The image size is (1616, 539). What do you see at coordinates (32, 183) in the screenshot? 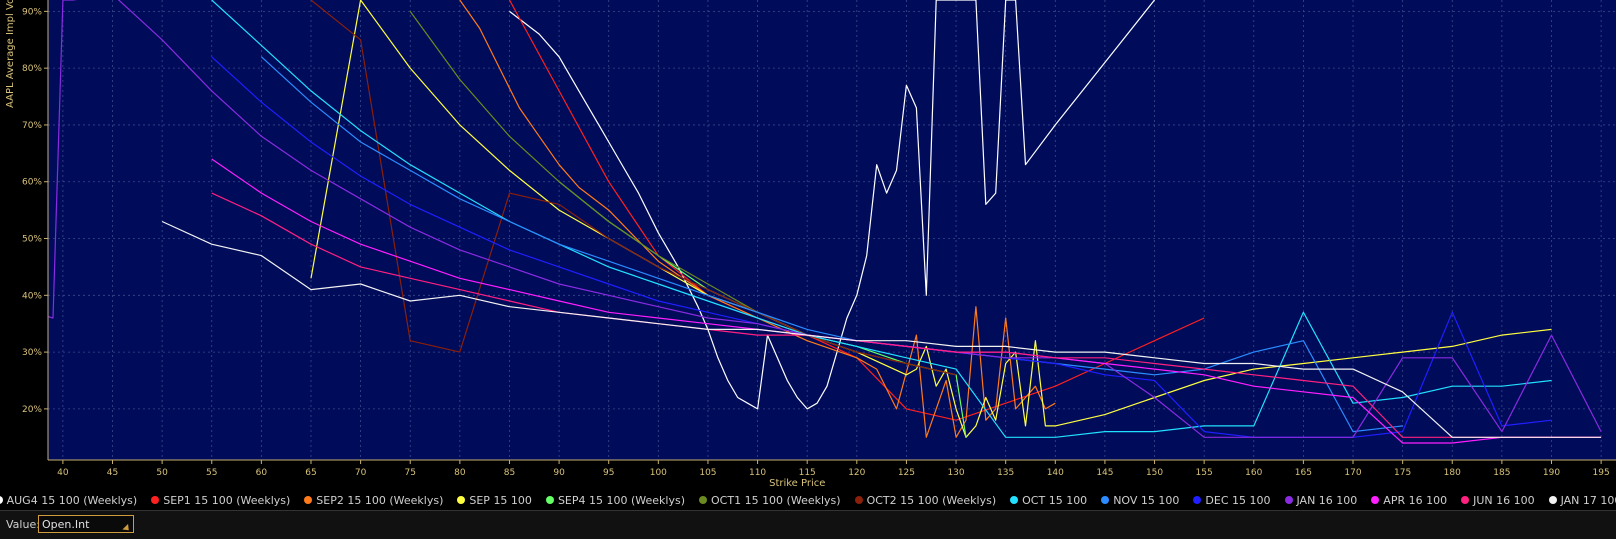
I see `y-tick-label: 60%` at bounding box center [32, 183].